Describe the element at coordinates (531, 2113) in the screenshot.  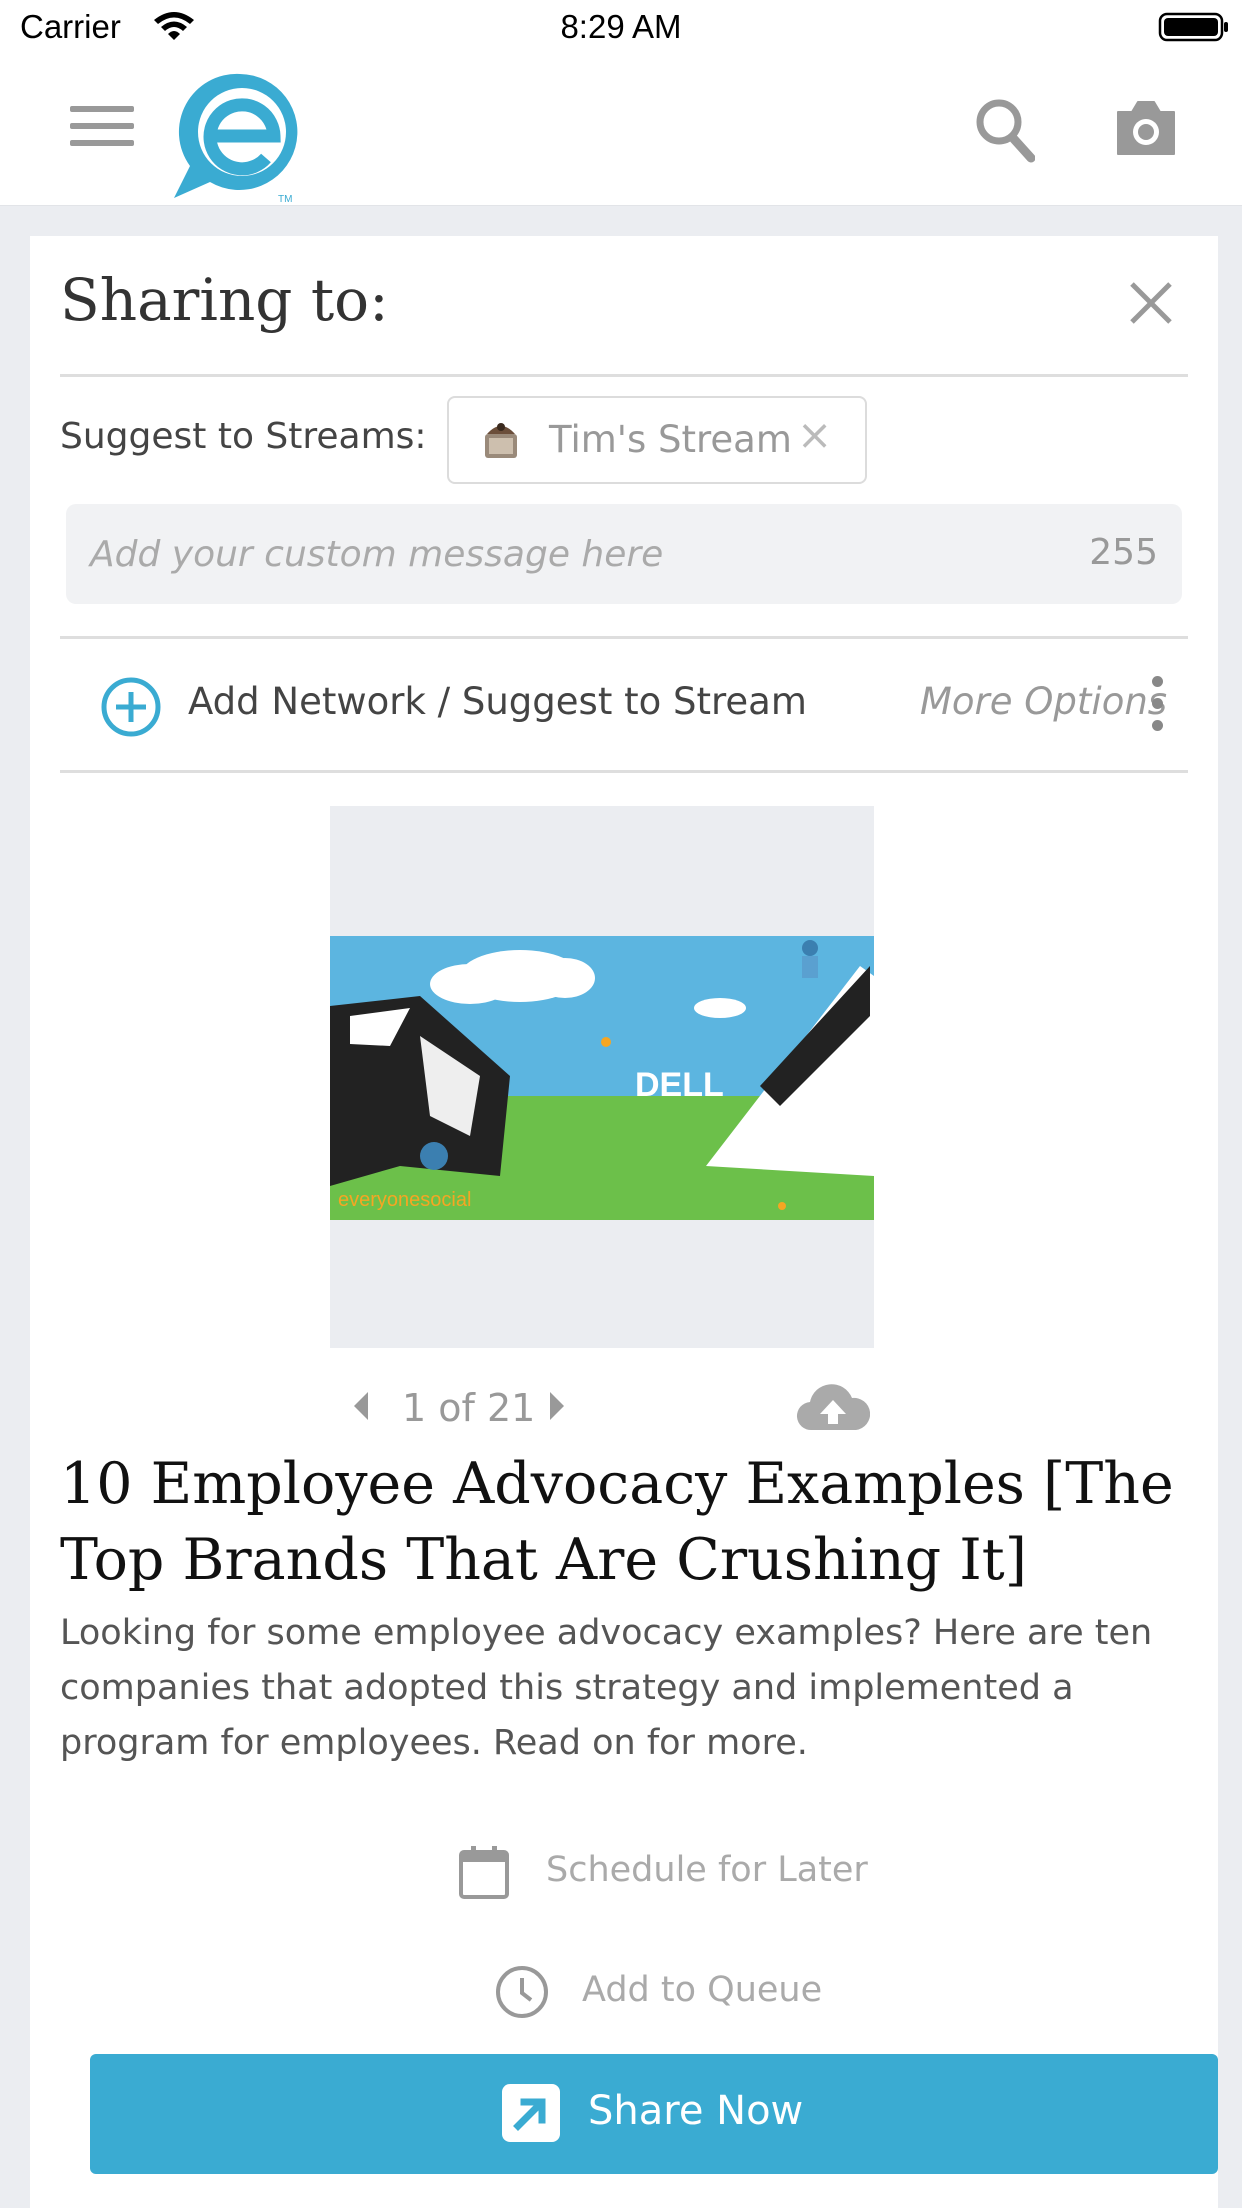
I see `share-arrow-icon` at that location.